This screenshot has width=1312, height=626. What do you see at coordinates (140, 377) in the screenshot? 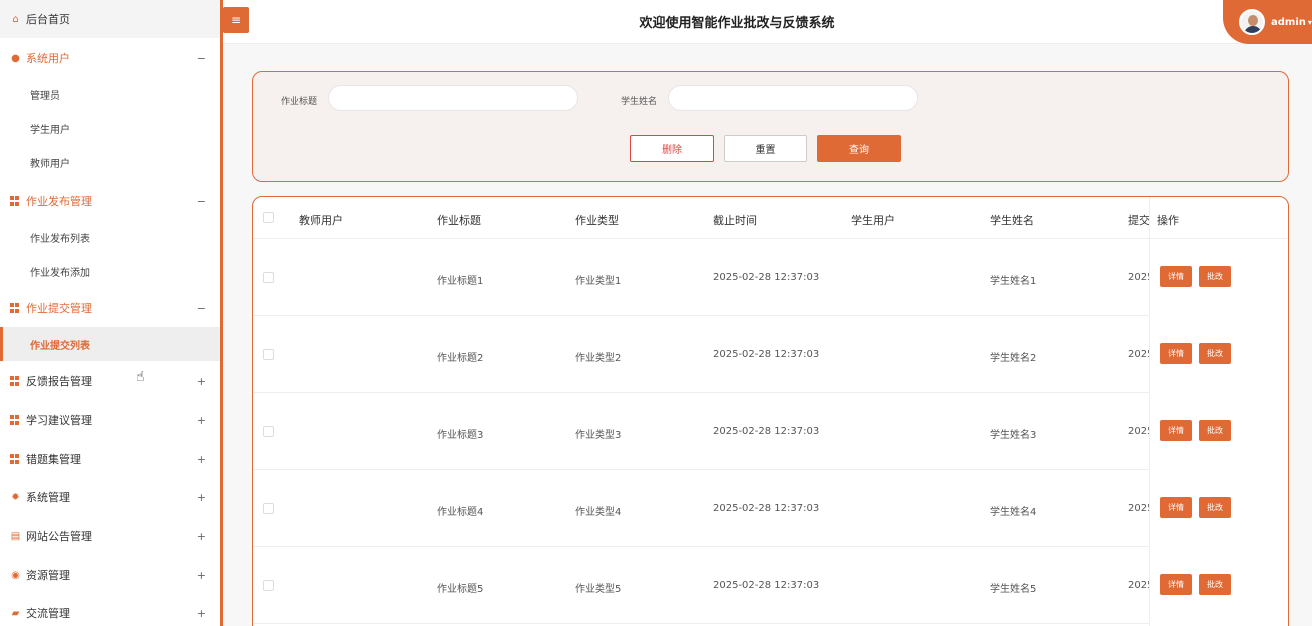
I see `hand-cursor-icon: ☝` at bounding box center [140, 377].